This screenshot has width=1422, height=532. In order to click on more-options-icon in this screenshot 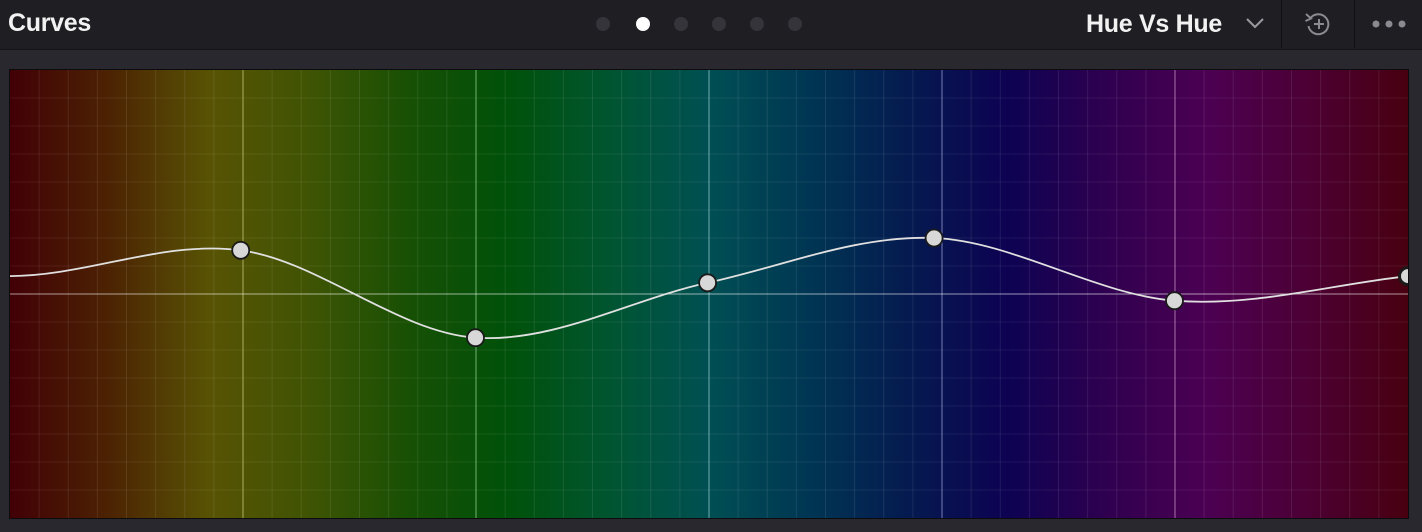, I will do `click(1389, 24)`.